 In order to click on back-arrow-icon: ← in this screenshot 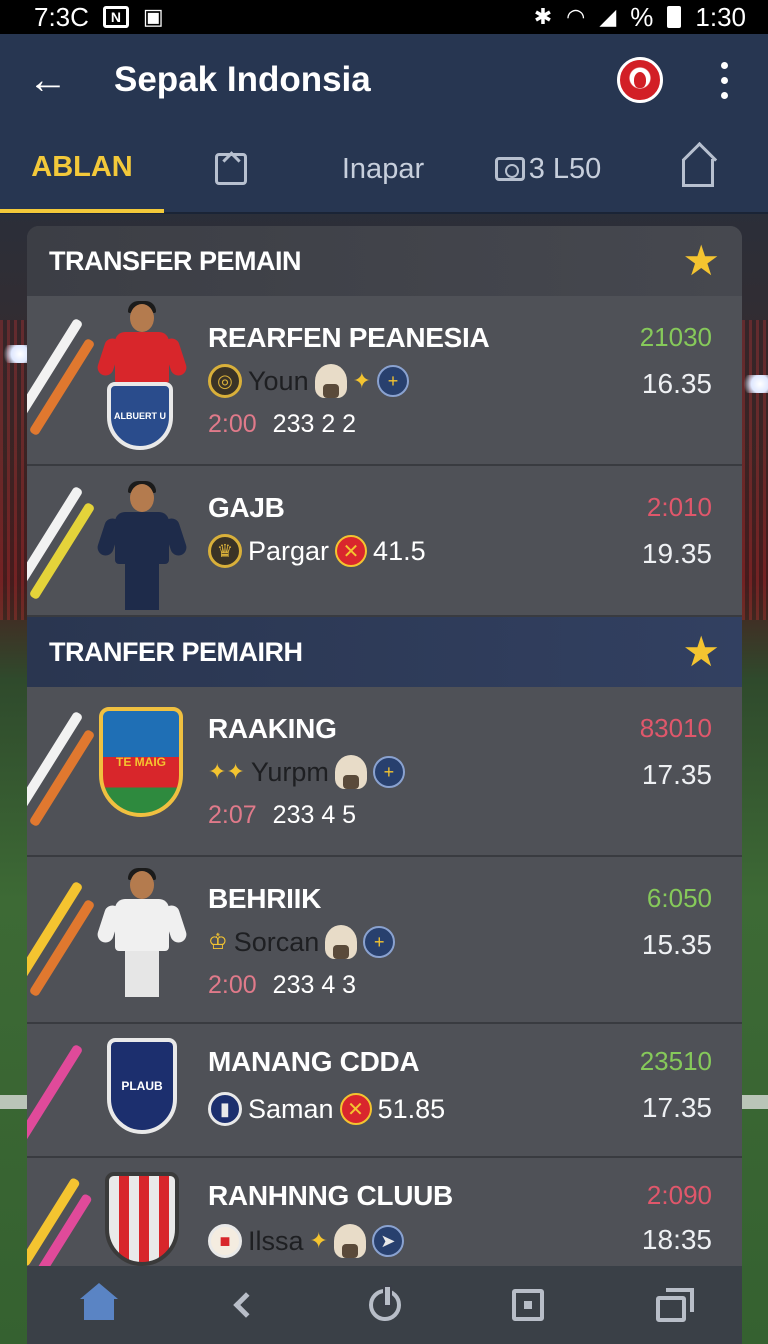, I will do `click(58, 80)`.